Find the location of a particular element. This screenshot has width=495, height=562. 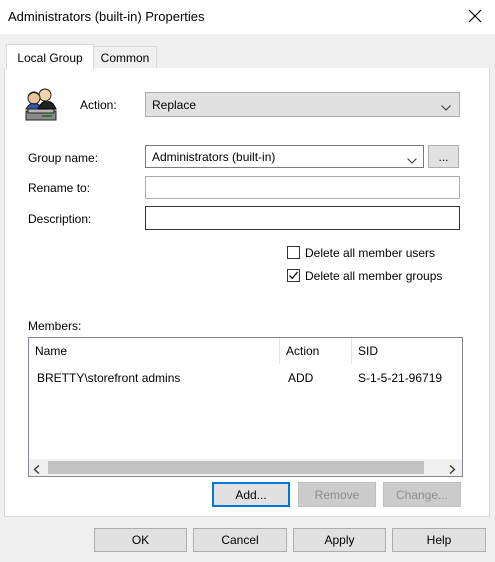

scrollbar-thumb is located at coordinates (236, 467).